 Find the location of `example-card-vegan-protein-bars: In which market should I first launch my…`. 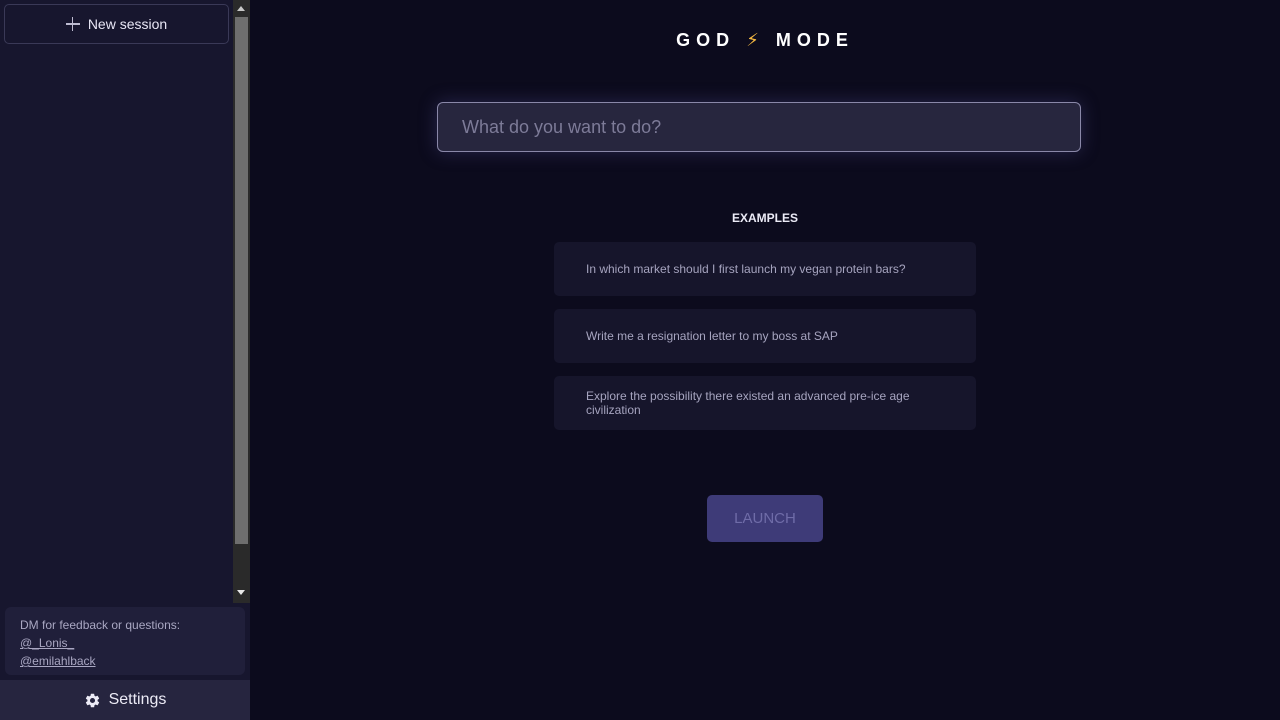

example-card-vegan-protein-bars: In which market should I first launch my… is located at coordinates (765, 269).